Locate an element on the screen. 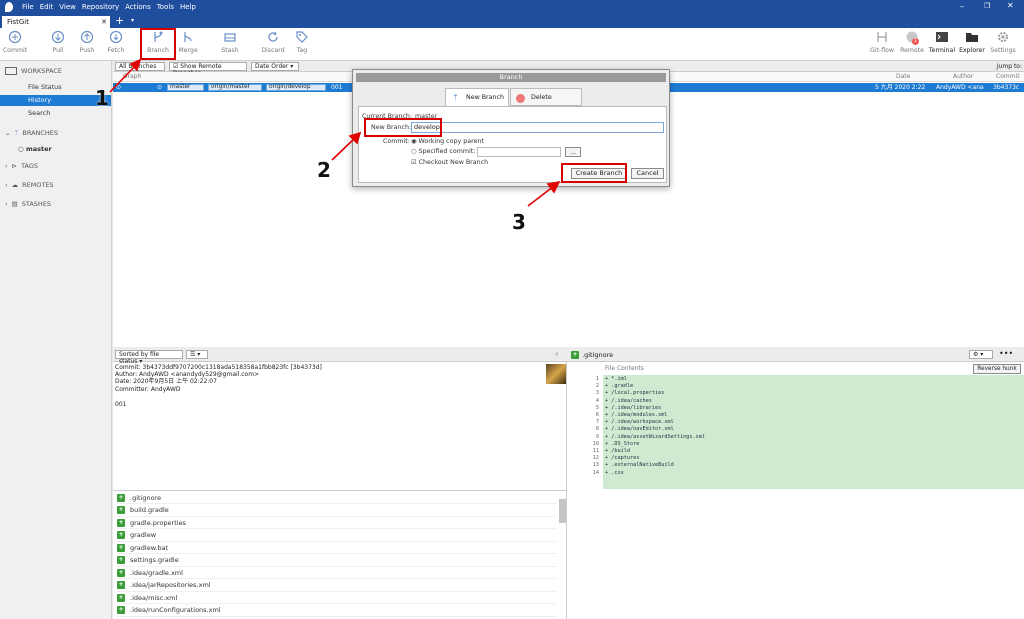 This screenshot has height=619, width=1024. branch-filter-dropdown: All Branches ▾ is located at coordinates (140, 69).